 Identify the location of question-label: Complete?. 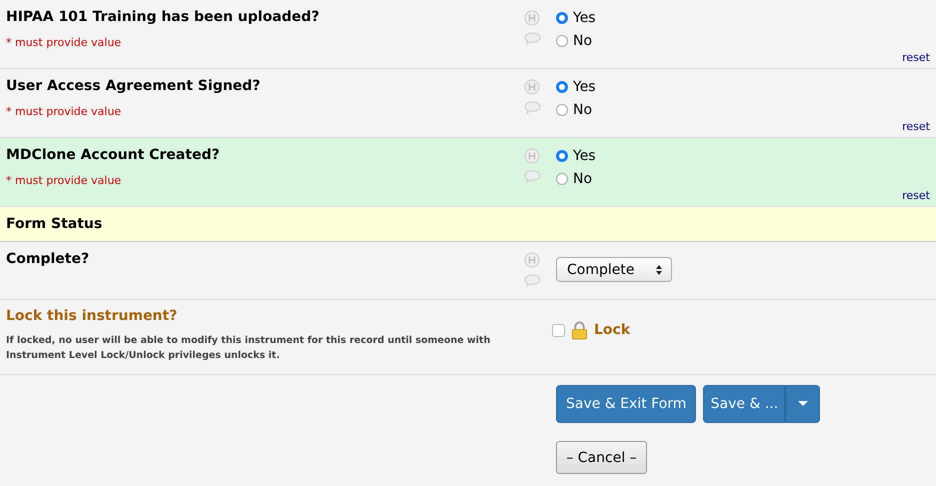
(48, 259).